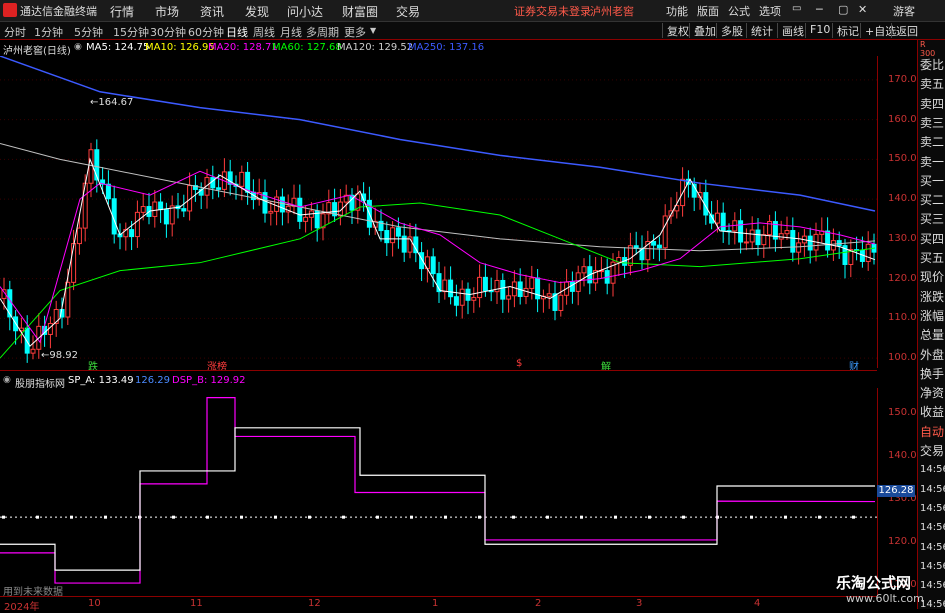 Image resolution: width=945 pixels, height=613 pixels. What do you see at coordinates (739, 11) in the screenshot?
I see `menu-formula: 公式` at bounding box center [739, 11].